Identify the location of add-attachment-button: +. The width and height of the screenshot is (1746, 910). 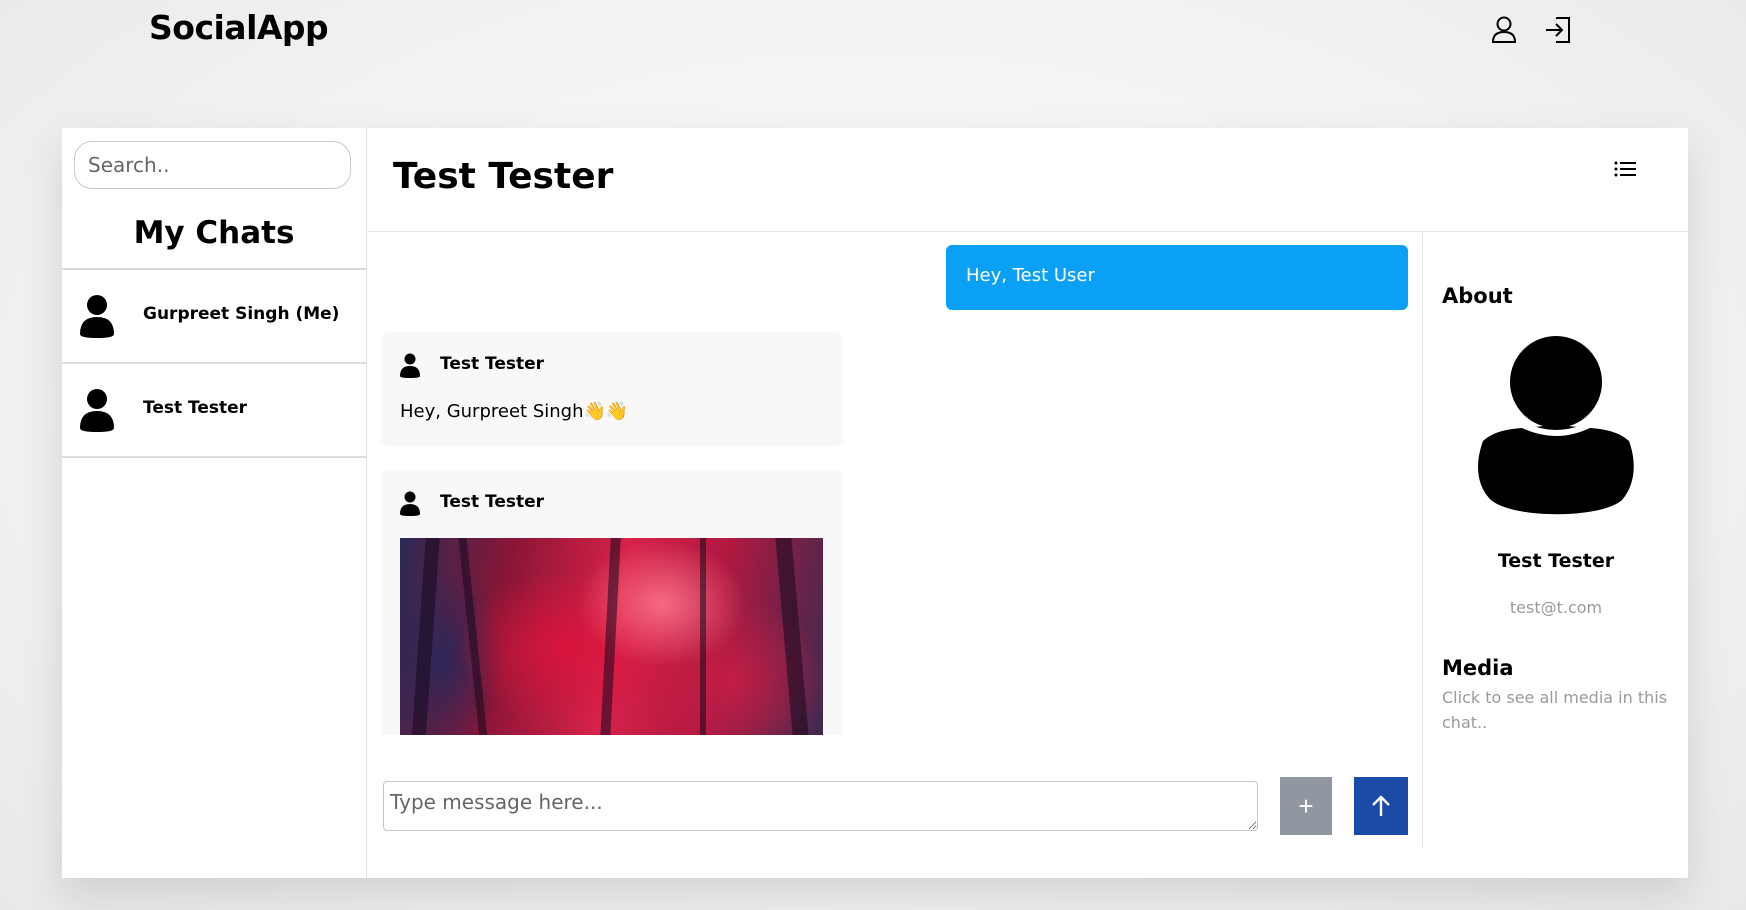
(1306, 806).